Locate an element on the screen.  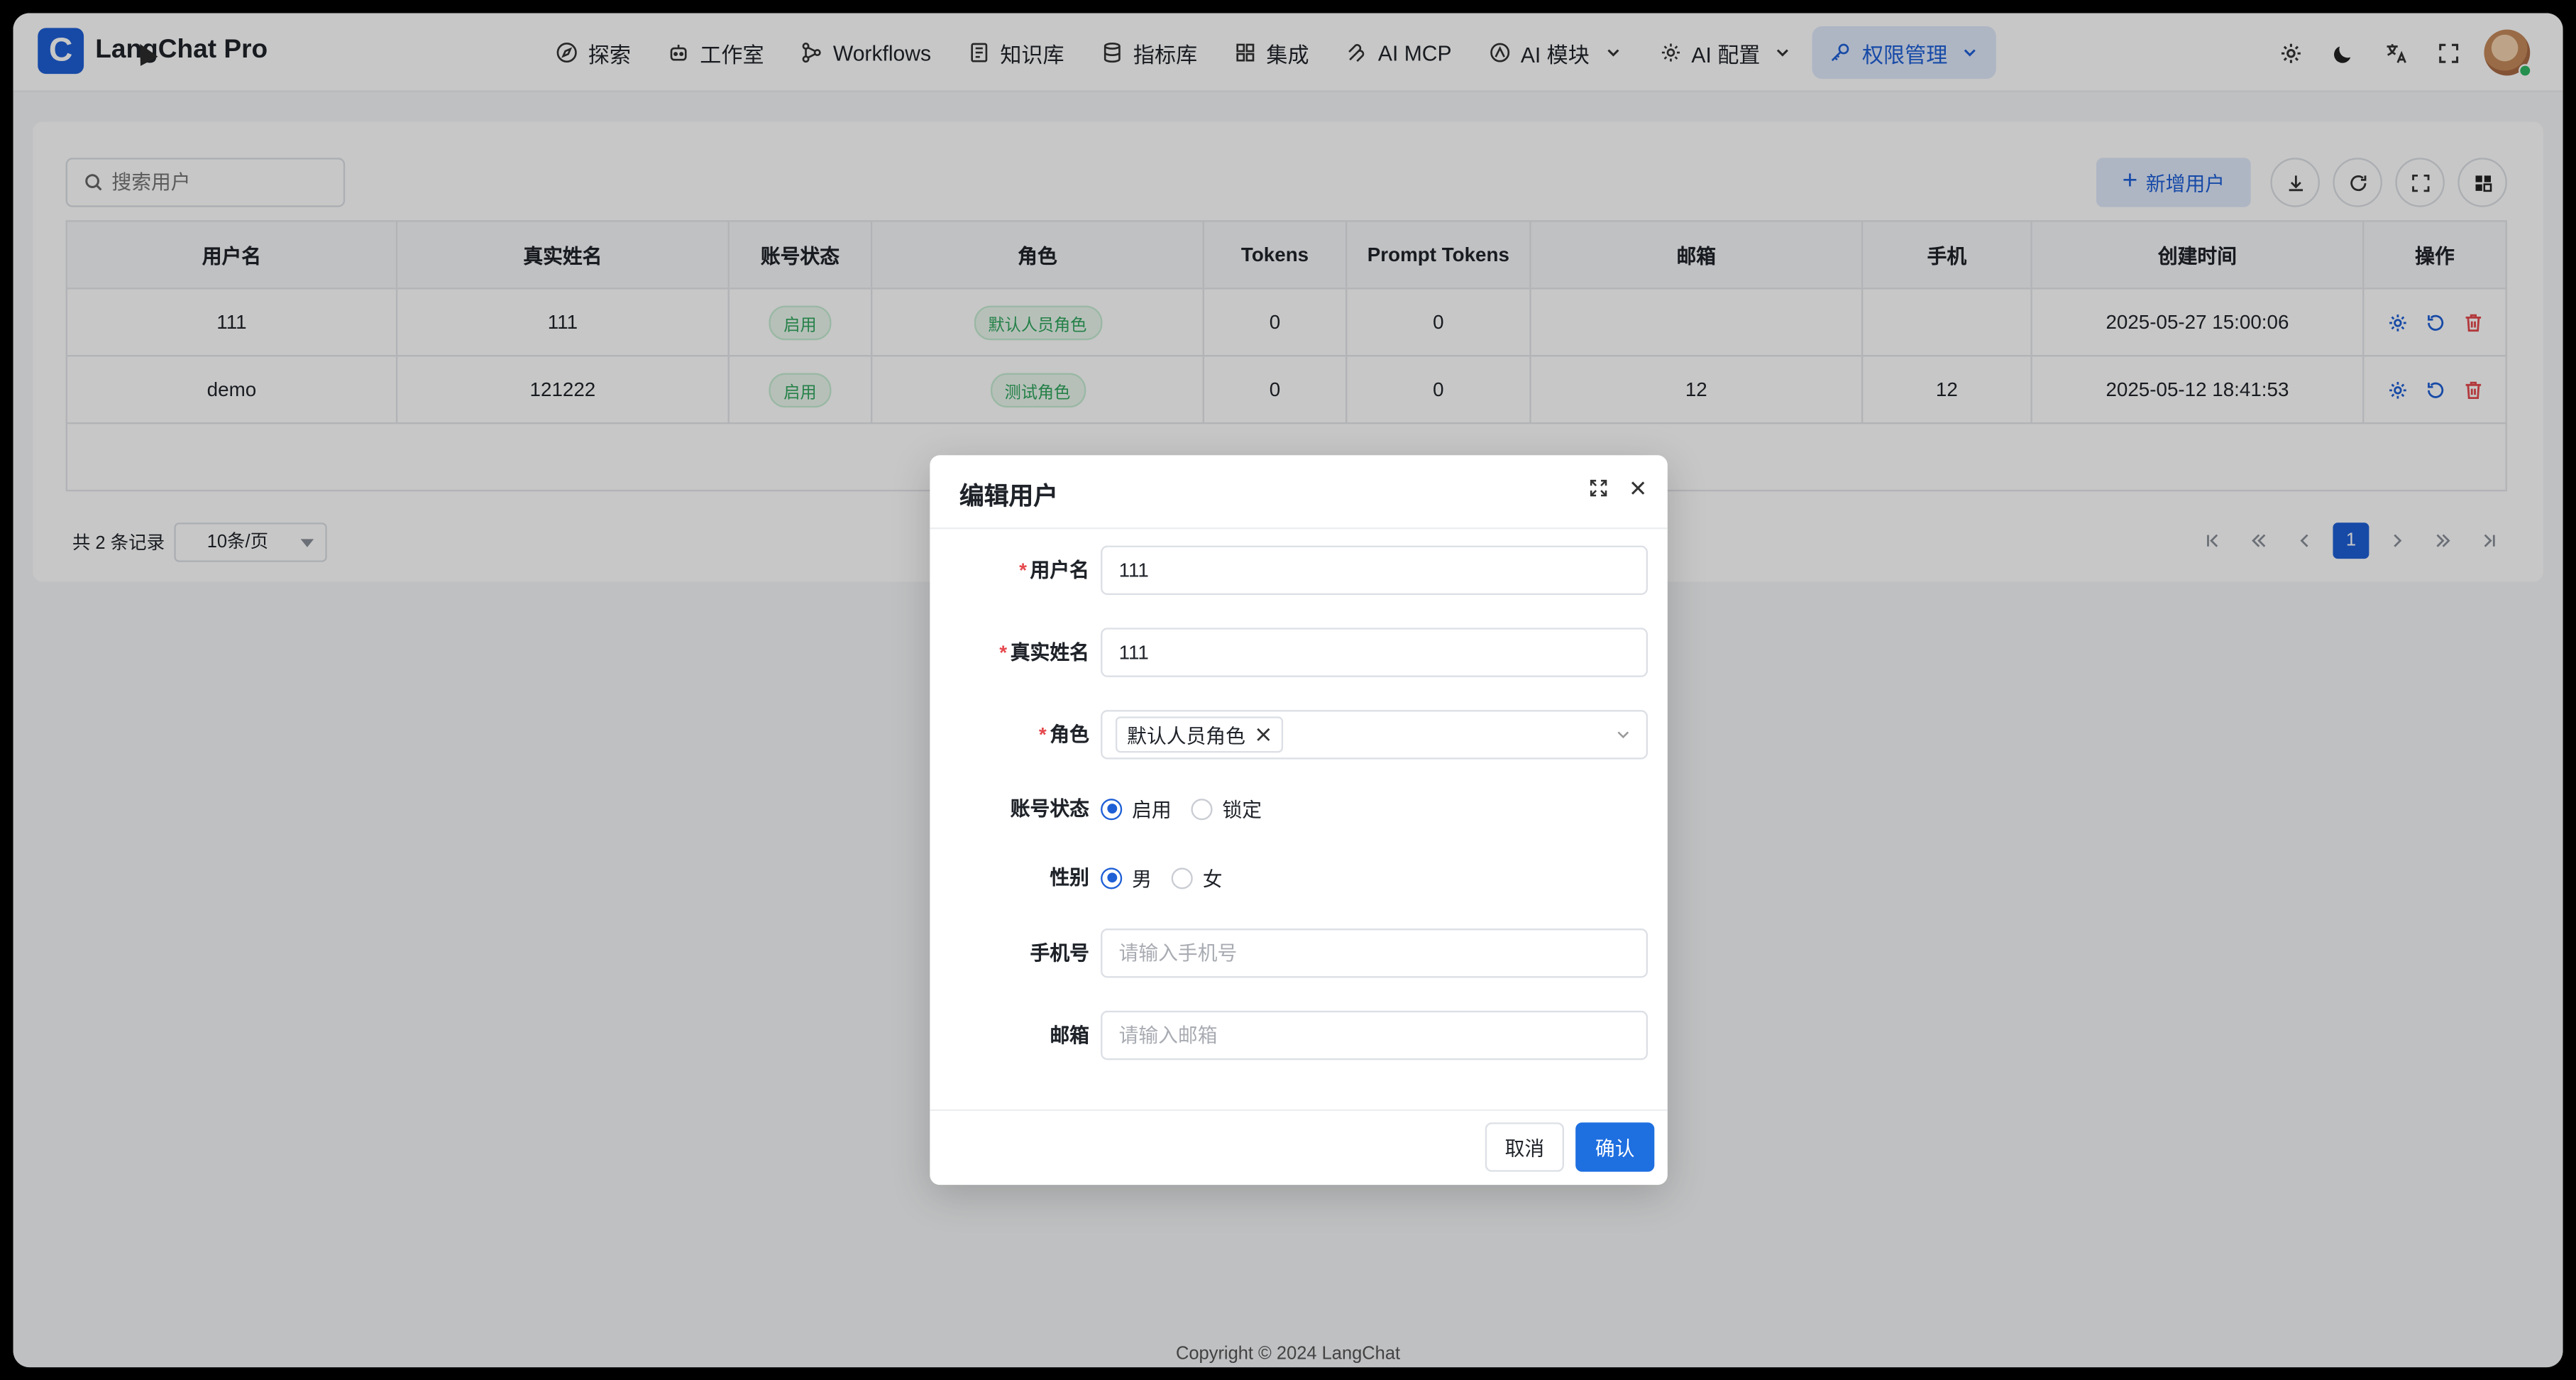
radio-label: 锁定 is located at coordinates (1242, 809).